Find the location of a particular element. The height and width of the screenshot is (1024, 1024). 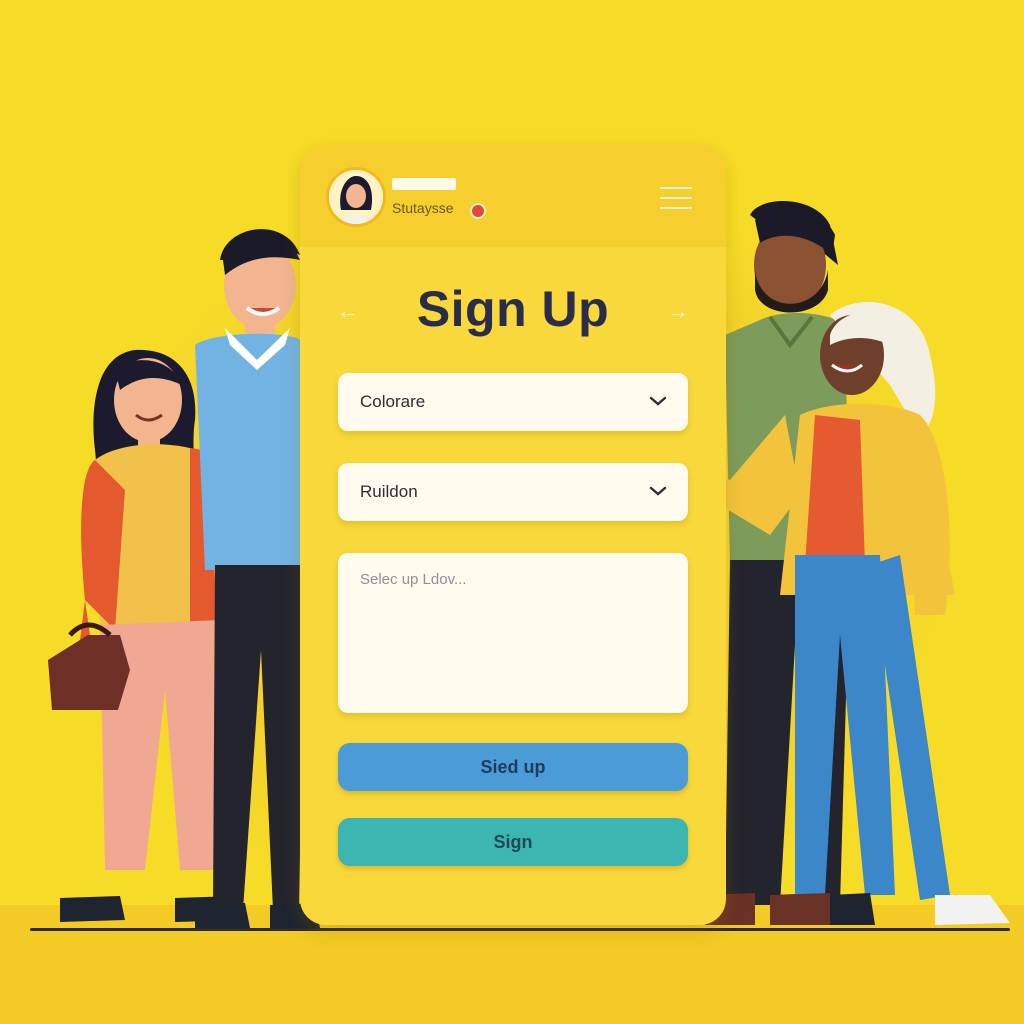

avatar is located at coordinates (356, 197).